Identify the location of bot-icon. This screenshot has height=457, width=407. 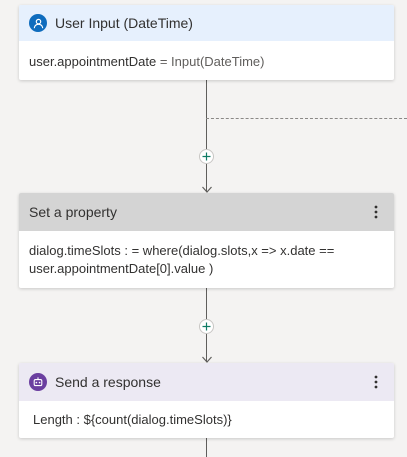
(38, 382).